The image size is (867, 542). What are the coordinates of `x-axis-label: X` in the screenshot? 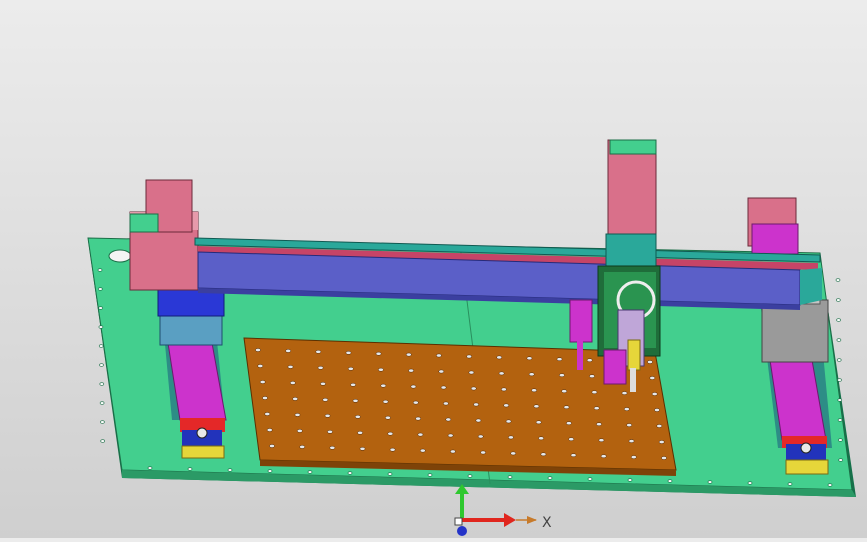 It's located at (547, 523).